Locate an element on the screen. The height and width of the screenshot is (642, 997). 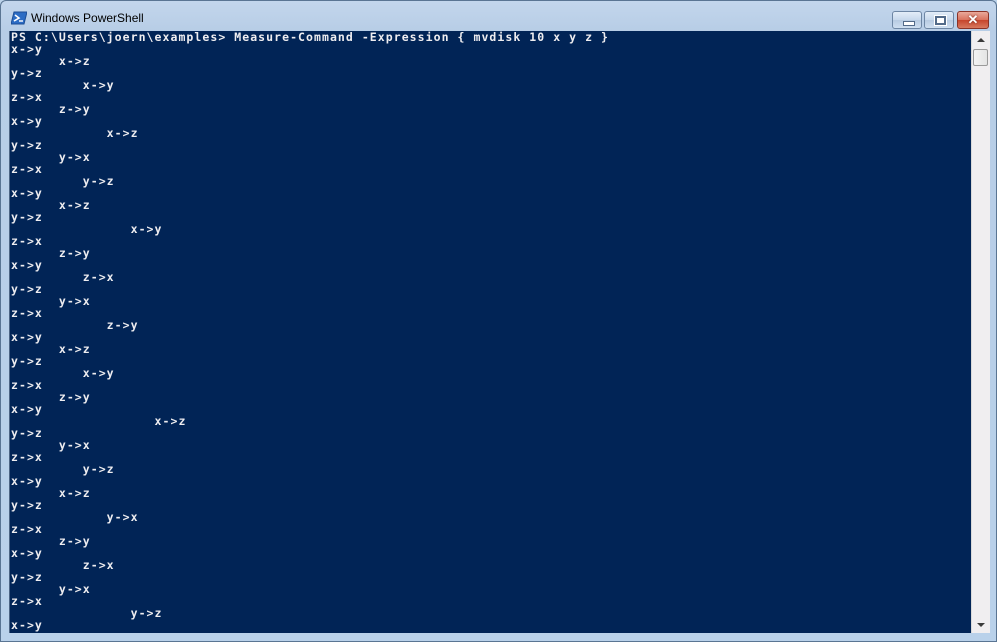
maximize-icon is located at coordinates (939, 20).